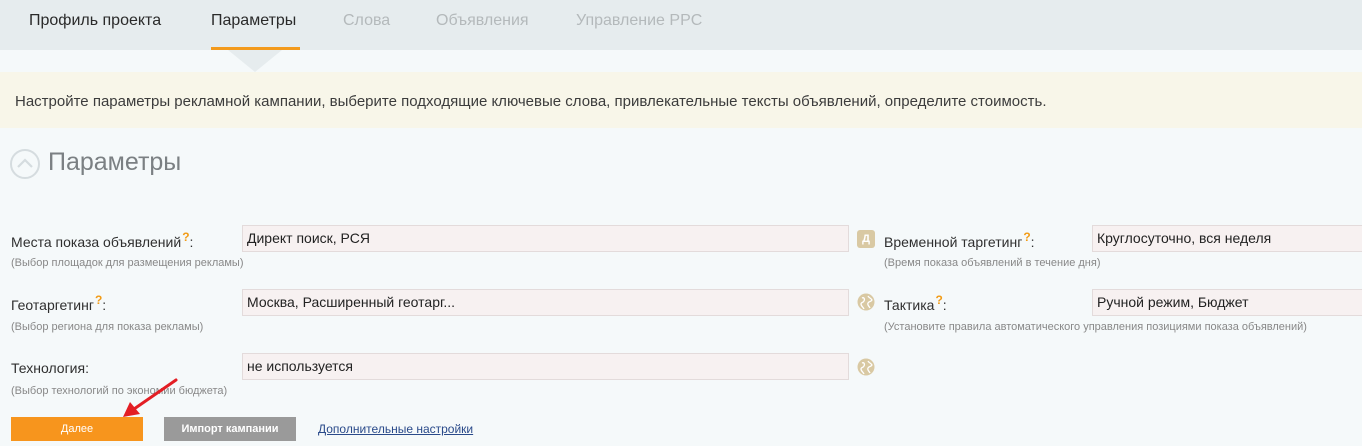  Describe the element at coordinates (230, 429) in the screenshot. I see `import-campaign-button: Импорт кампании` at that location.